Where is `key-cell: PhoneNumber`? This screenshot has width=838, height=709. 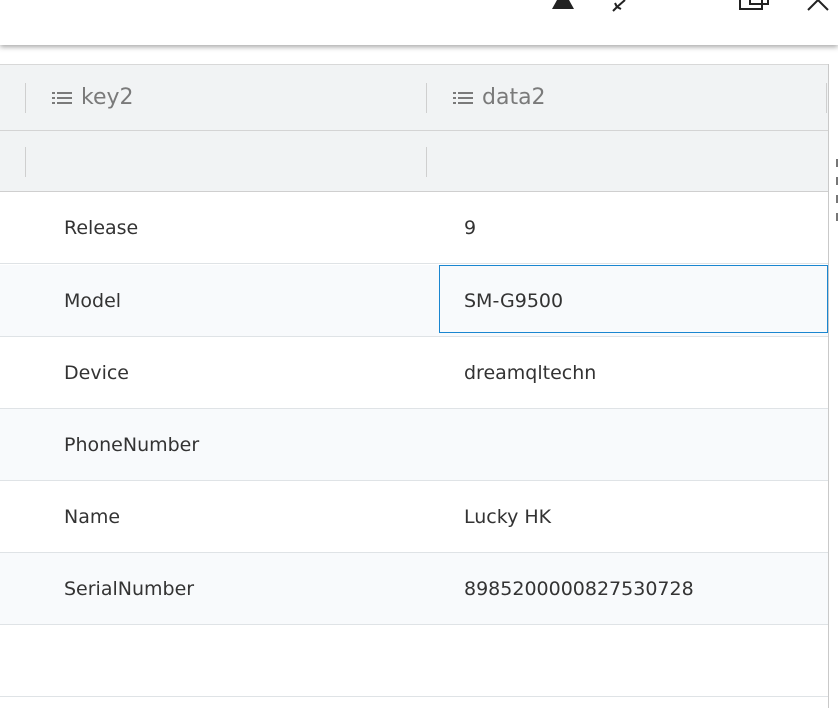 key-cell: PhoneNumber is located at coordinates (131, 444).